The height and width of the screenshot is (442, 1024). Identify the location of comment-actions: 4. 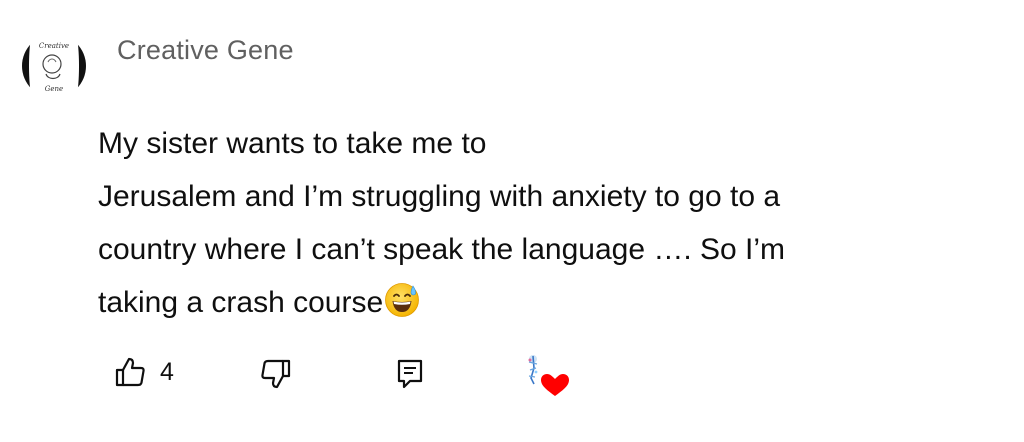
(512, 380).